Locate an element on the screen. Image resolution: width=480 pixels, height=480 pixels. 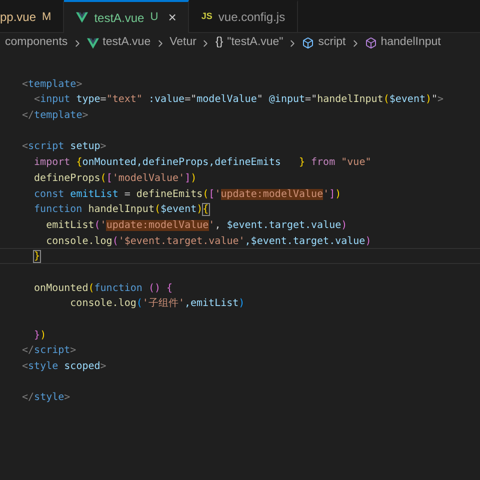
editor-tab: testA.vue U × is located at coordinates (127, 16).